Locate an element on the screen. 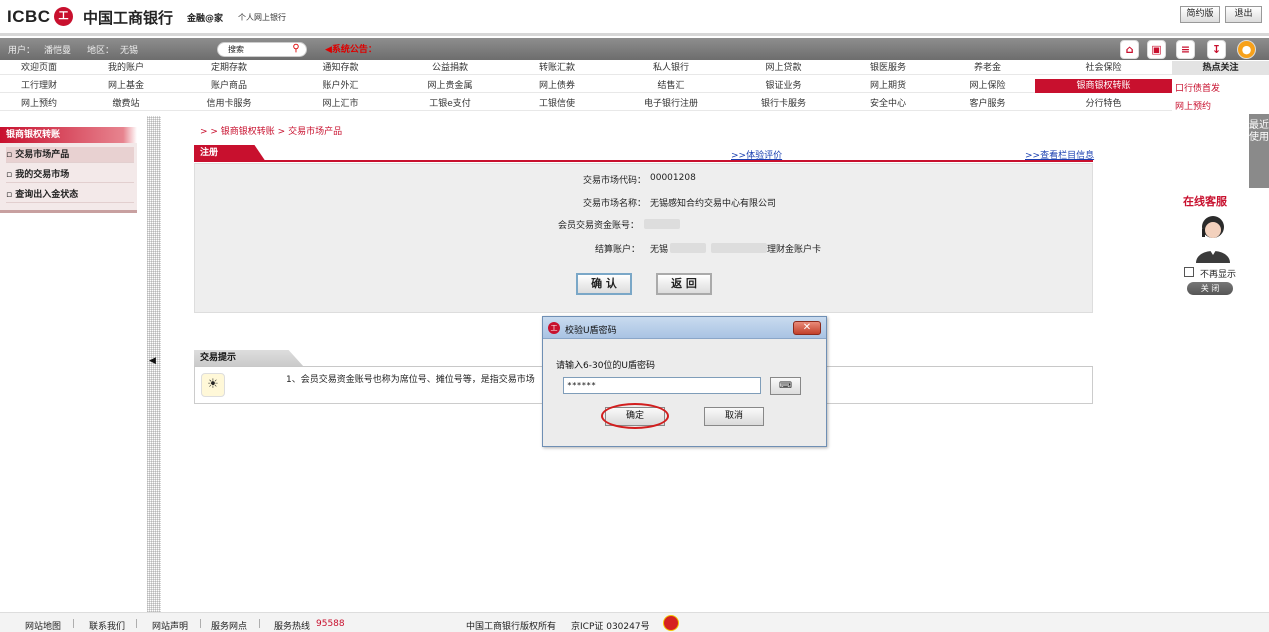 This screenshot has height=632, width=1269. highlight-circle is located at coordinates (635, 416).